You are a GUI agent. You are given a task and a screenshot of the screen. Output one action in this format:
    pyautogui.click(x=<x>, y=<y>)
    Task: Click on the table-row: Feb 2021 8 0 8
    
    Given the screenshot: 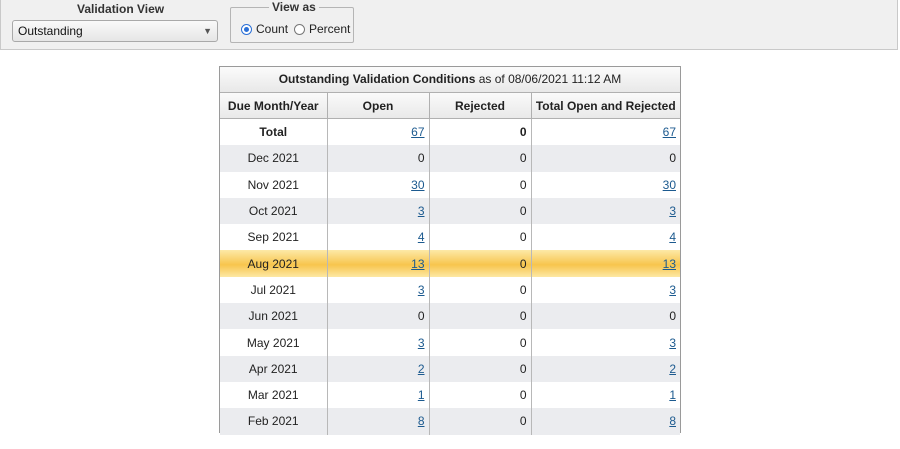 What is the action you would take?
    pyautogui.click(x=450, y=421)
    